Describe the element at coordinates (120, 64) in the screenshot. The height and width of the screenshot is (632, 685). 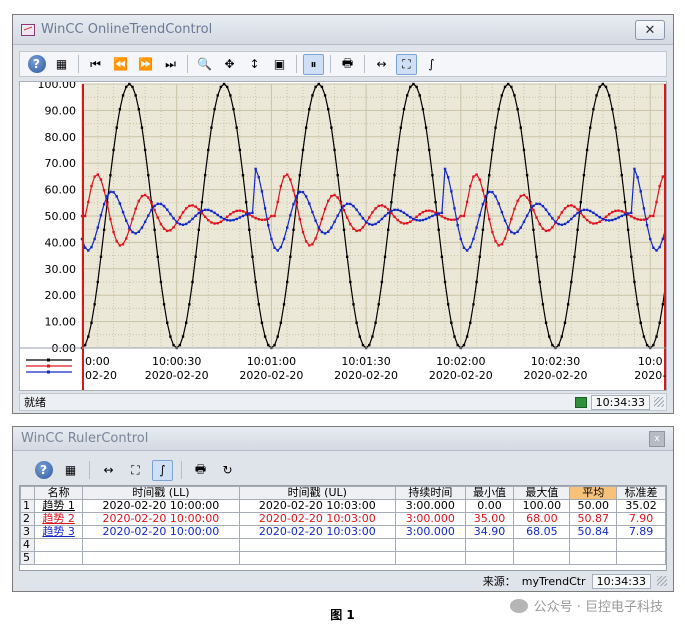
I see `prev-button: ⏪` at that location.